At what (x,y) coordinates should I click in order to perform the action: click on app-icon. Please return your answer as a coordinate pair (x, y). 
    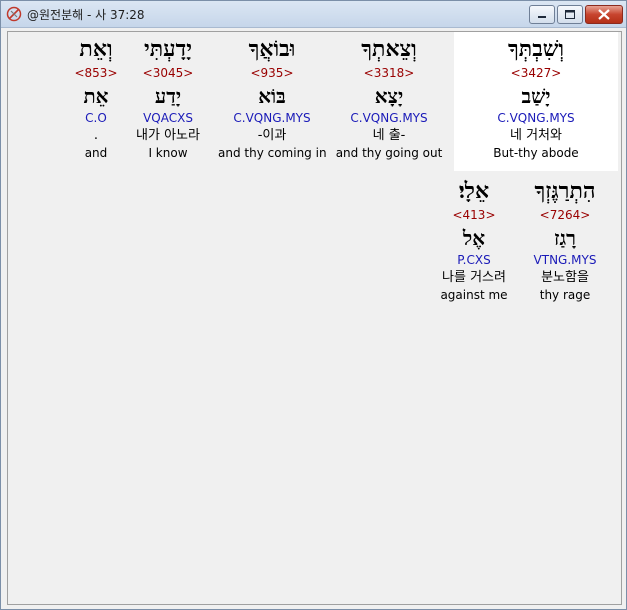
    Looking at the image, I should click on (14, 14).